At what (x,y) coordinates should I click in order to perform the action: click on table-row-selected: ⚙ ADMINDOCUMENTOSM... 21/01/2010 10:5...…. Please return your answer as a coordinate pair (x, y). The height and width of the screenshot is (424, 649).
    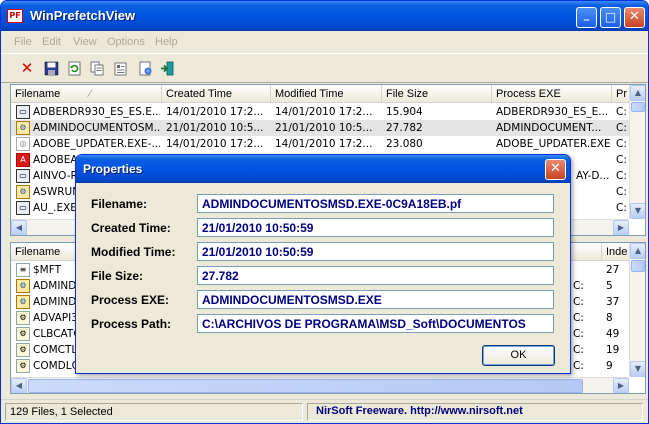
    Looking at the image, I should click on (328, 128).